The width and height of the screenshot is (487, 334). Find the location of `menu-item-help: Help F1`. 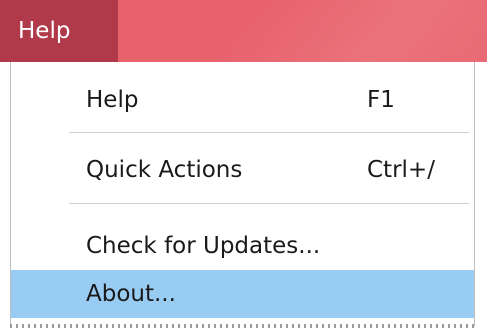

menu-item-help: Help F1 is located at coordinates (242, 100).